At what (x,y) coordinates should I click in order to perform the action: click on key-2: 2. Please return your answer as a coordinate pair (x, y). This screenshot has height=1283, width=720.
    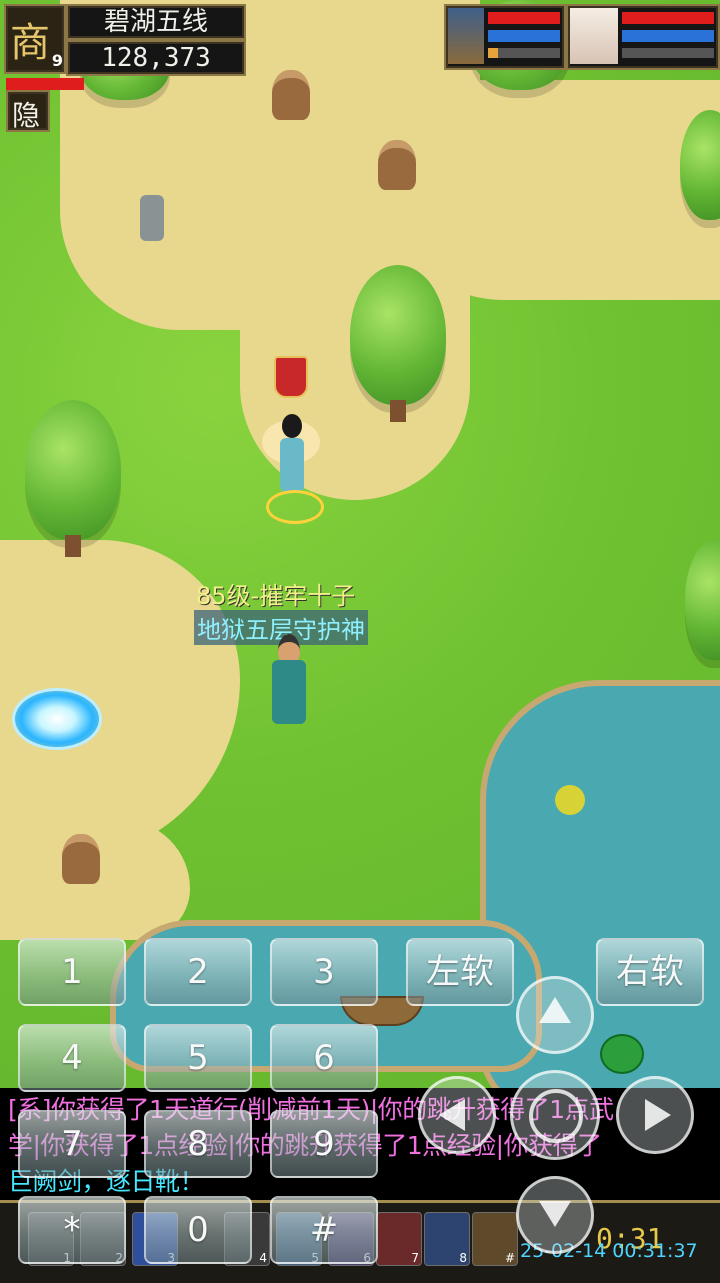
    Looking at the image, I should click on (198, 972).